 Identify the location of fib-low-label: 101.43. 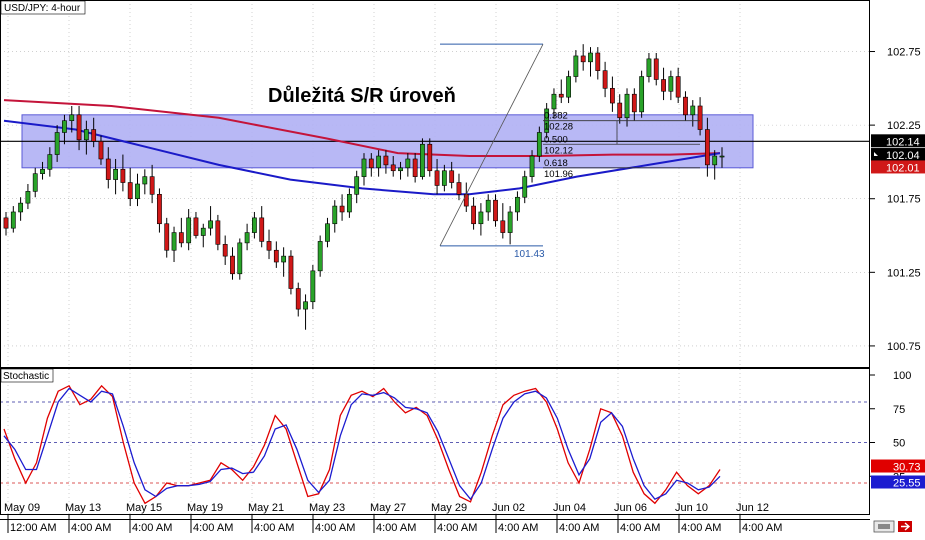
(529, 254).